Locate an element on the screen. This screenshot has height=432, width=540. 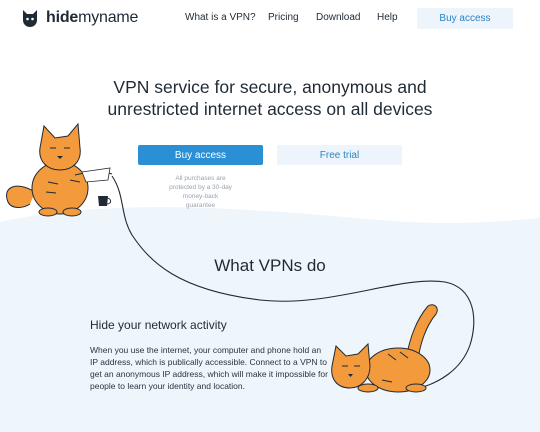
section-title: What VPNs do is located at coordinates (270, 265).